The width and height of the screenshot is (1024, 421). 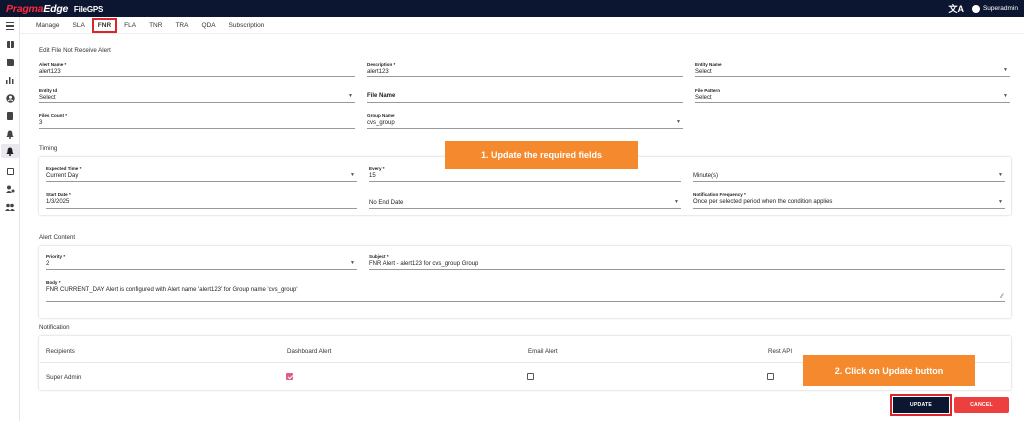 I want to click on email-alert-checkbox, so click(x=530, y=376).